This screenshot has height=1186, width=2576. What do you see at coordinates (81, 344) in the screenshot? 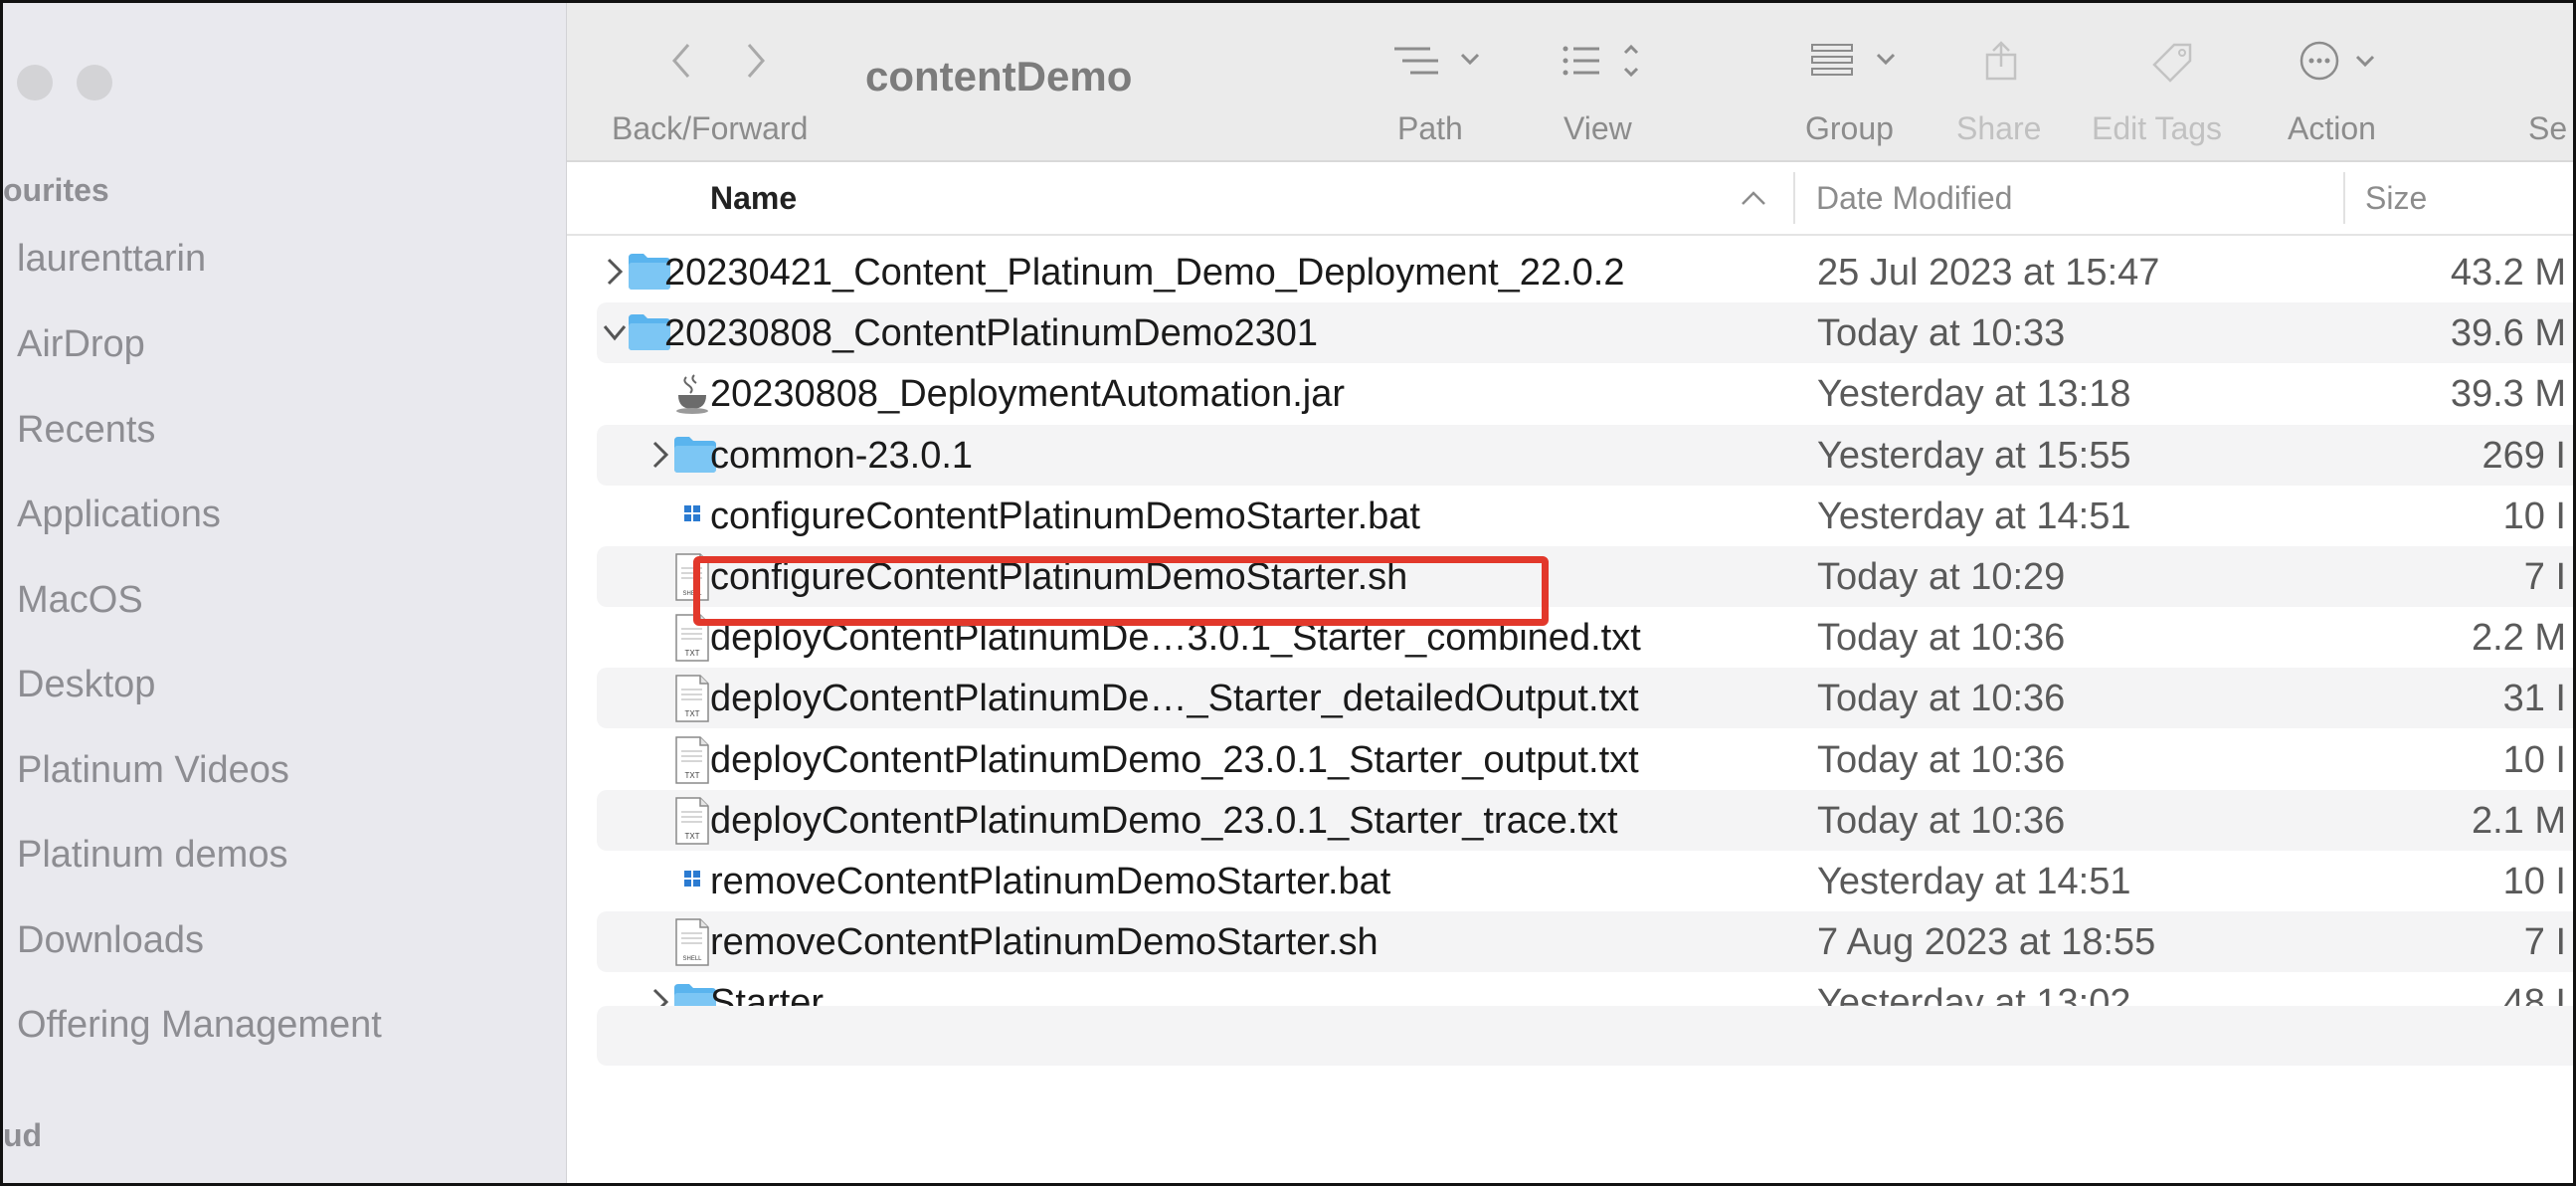
I see `sidebar-item-airdrop: AirDrop` at bounding box center [81, 344].